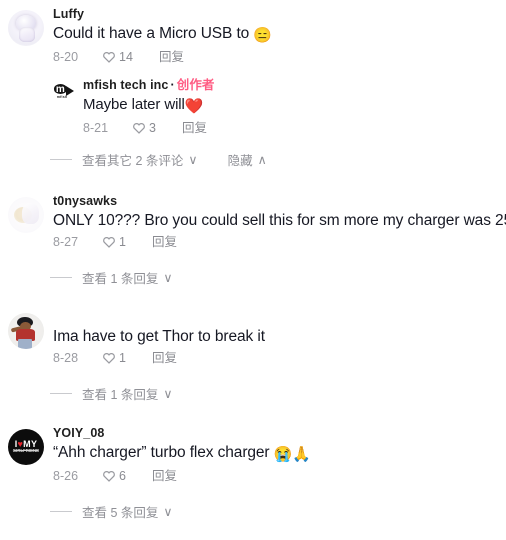 This screenshot has height=540, width=506. I want to click on like-button: 3, so click(144, 128).